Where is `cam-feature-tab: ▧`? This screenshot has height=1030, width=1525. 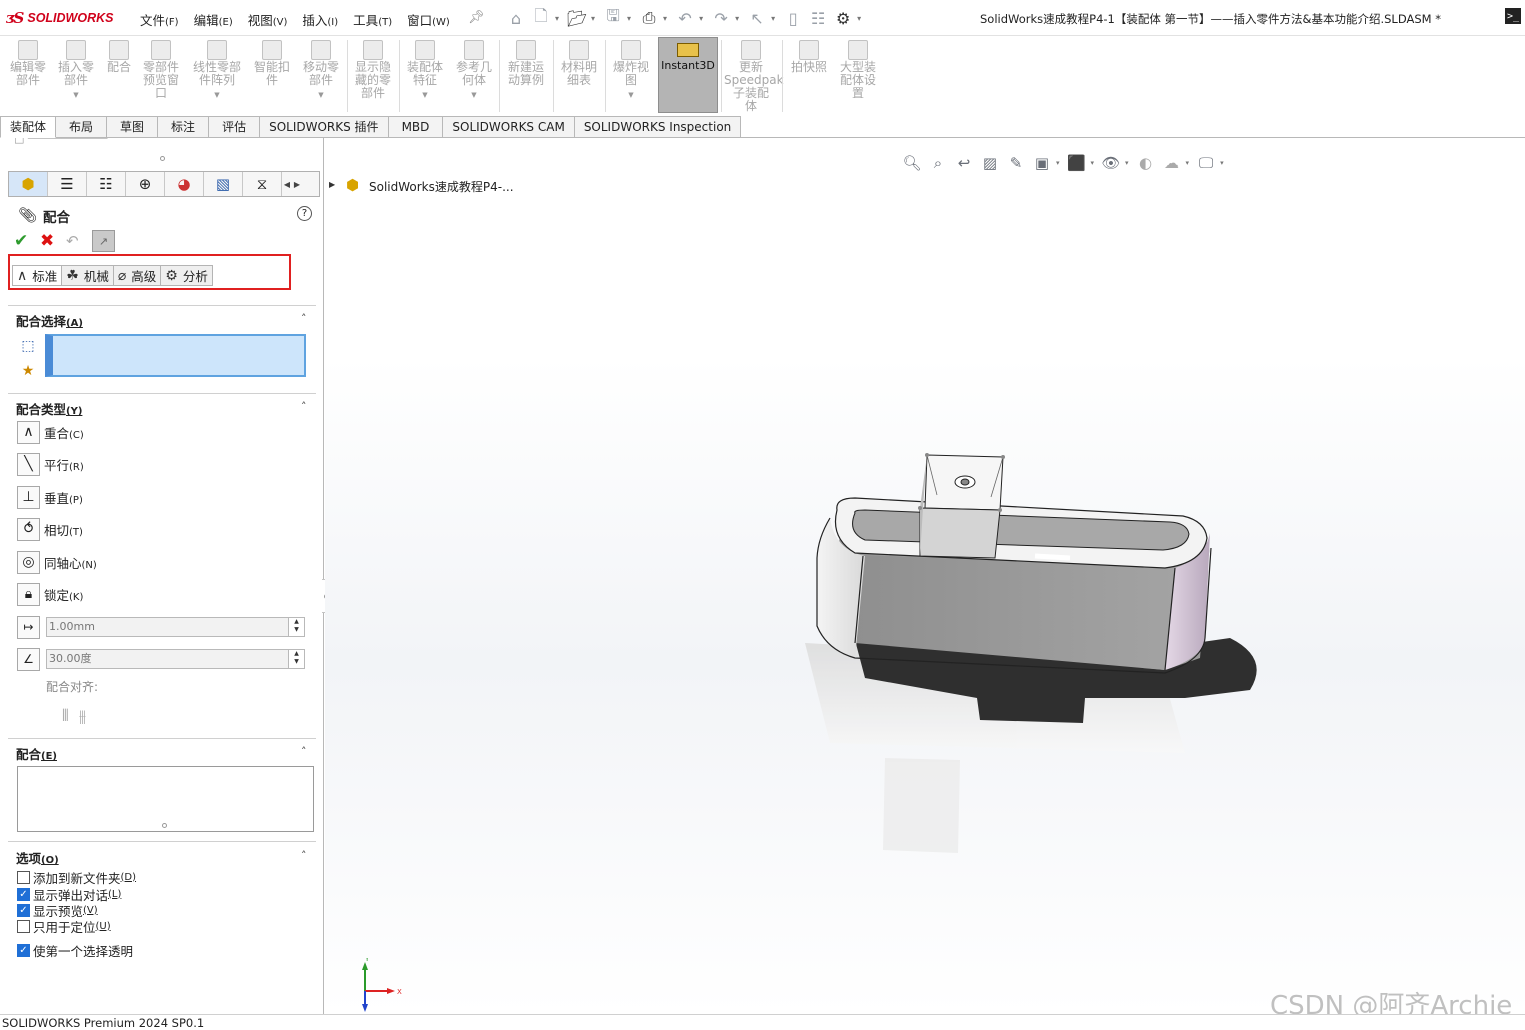 cam-feature-tab: ▧ is located at coordinates (223, 184).